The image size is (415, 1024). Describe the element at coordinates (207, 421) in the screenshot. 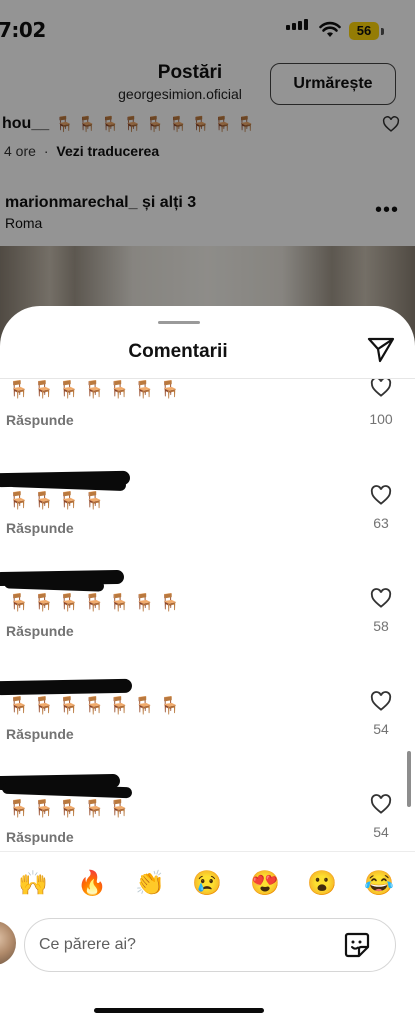

I see `list-item: 🪑🪑🪑🪑🪑🪑🪑 Răspunde 100` at that location.